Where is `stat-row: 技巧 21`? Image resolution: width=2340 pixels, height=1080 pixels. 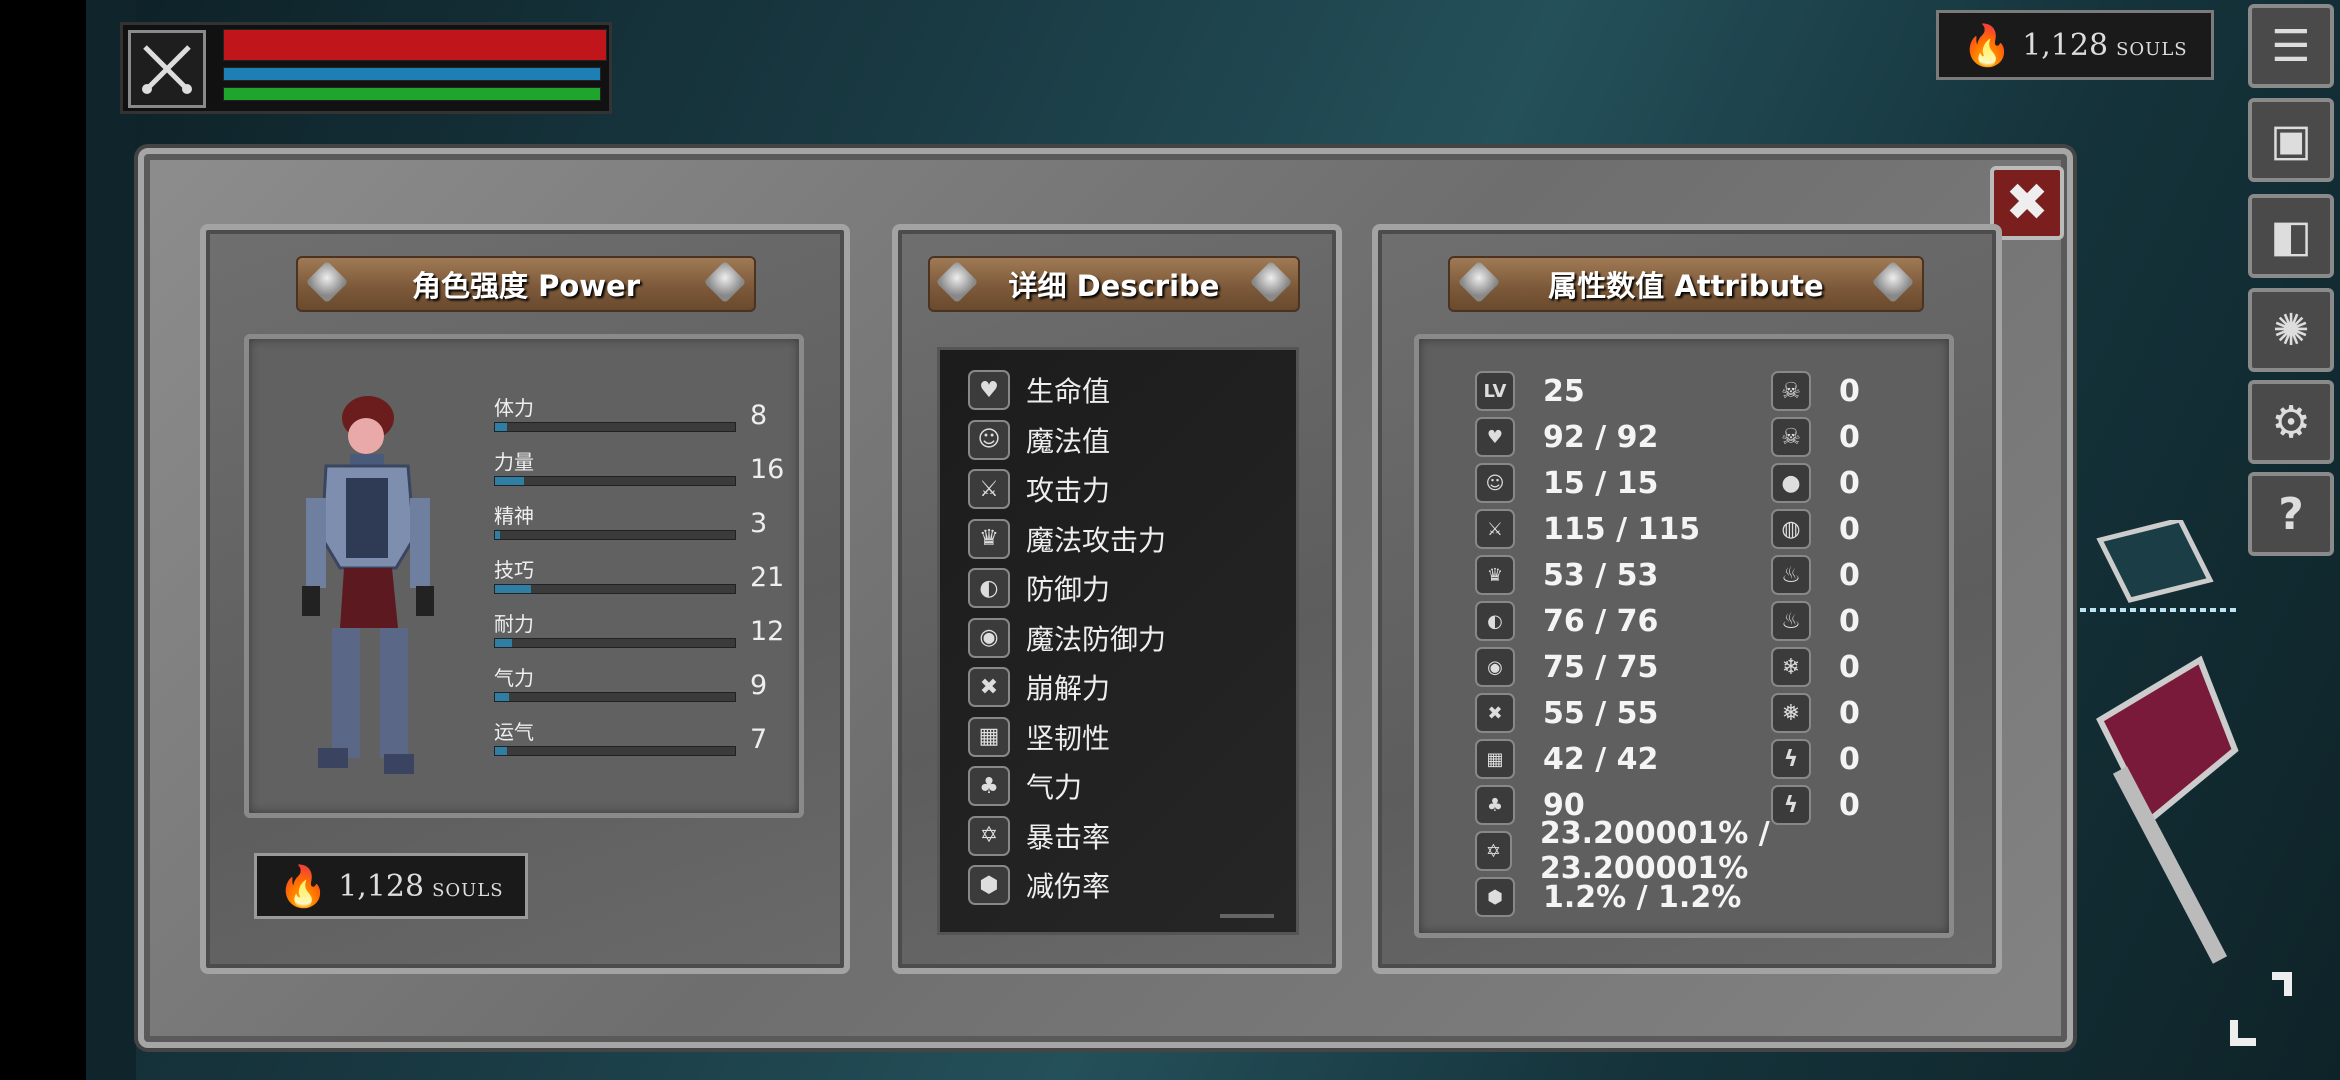
stat-row: 技巧 21 is located at coordinates (644, 574).